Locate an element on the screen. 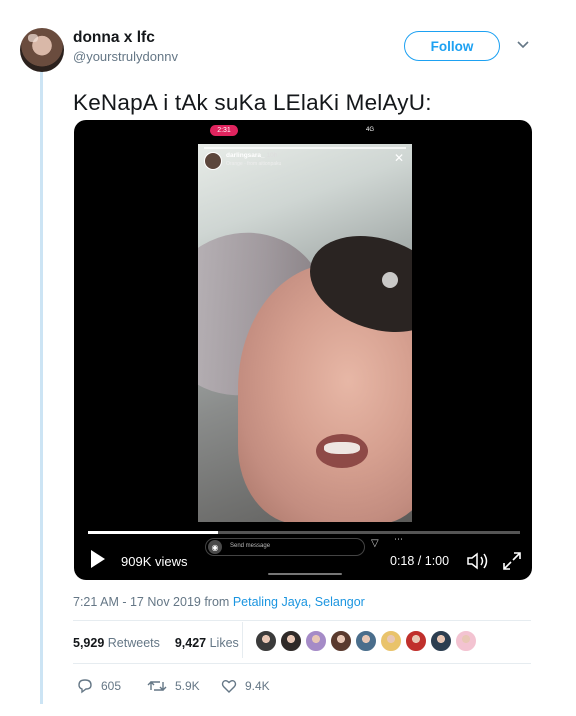  story-subtext: Orange · from aitionpaku is located at coordinates (254, 164).